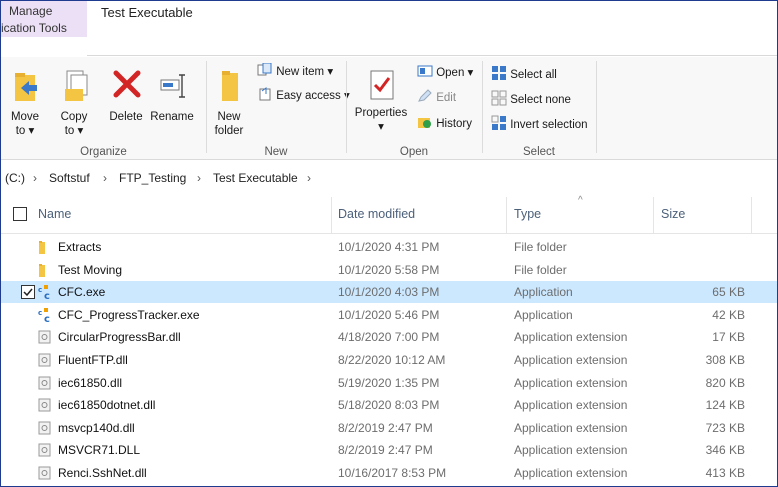  What do you see at coordinates (20, 214) in the screenshot?
I see `select-all-checkbox` at bounding box center [20, 214].